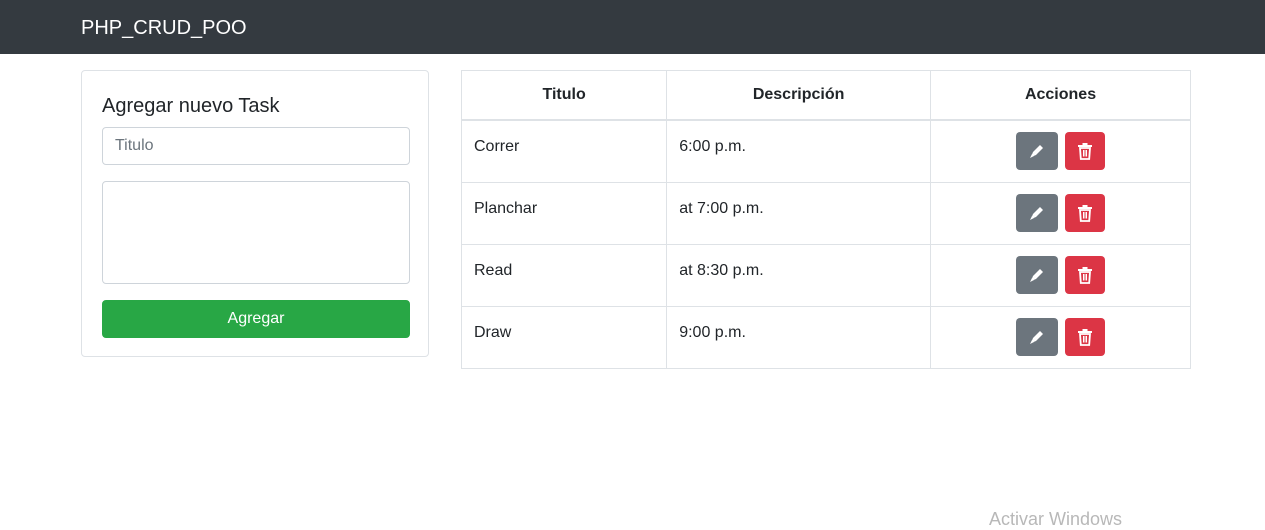  I want to click on titulo-input, so click(256, 146).